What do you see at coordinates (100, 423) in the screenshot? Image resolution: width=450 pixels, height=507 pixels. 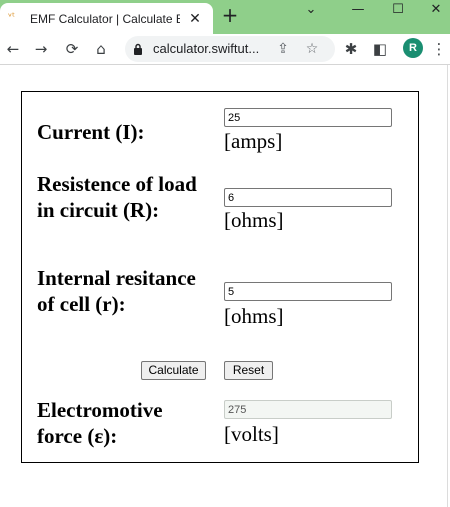 I see `emf-label: Electromotive force (ε):` at bounding box center [100, 423].